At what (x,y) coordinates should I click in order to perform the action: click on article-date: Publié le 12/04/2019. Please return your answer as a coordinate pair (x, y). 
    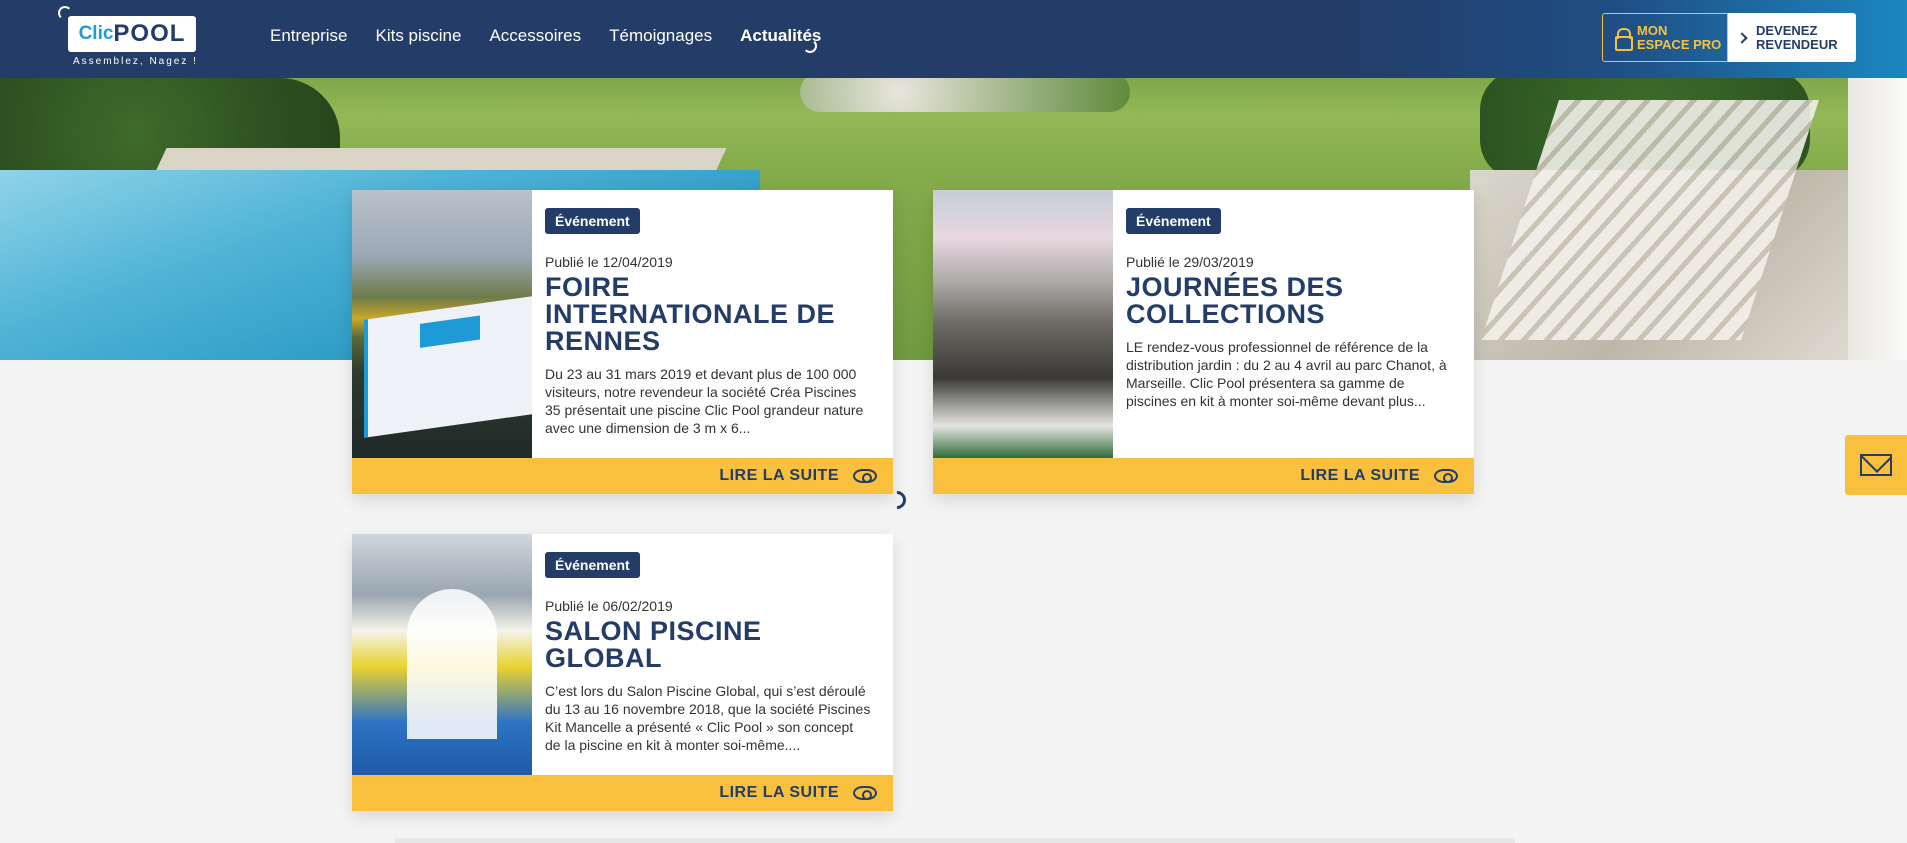
    Looking at the image, I should click on (609, 262).